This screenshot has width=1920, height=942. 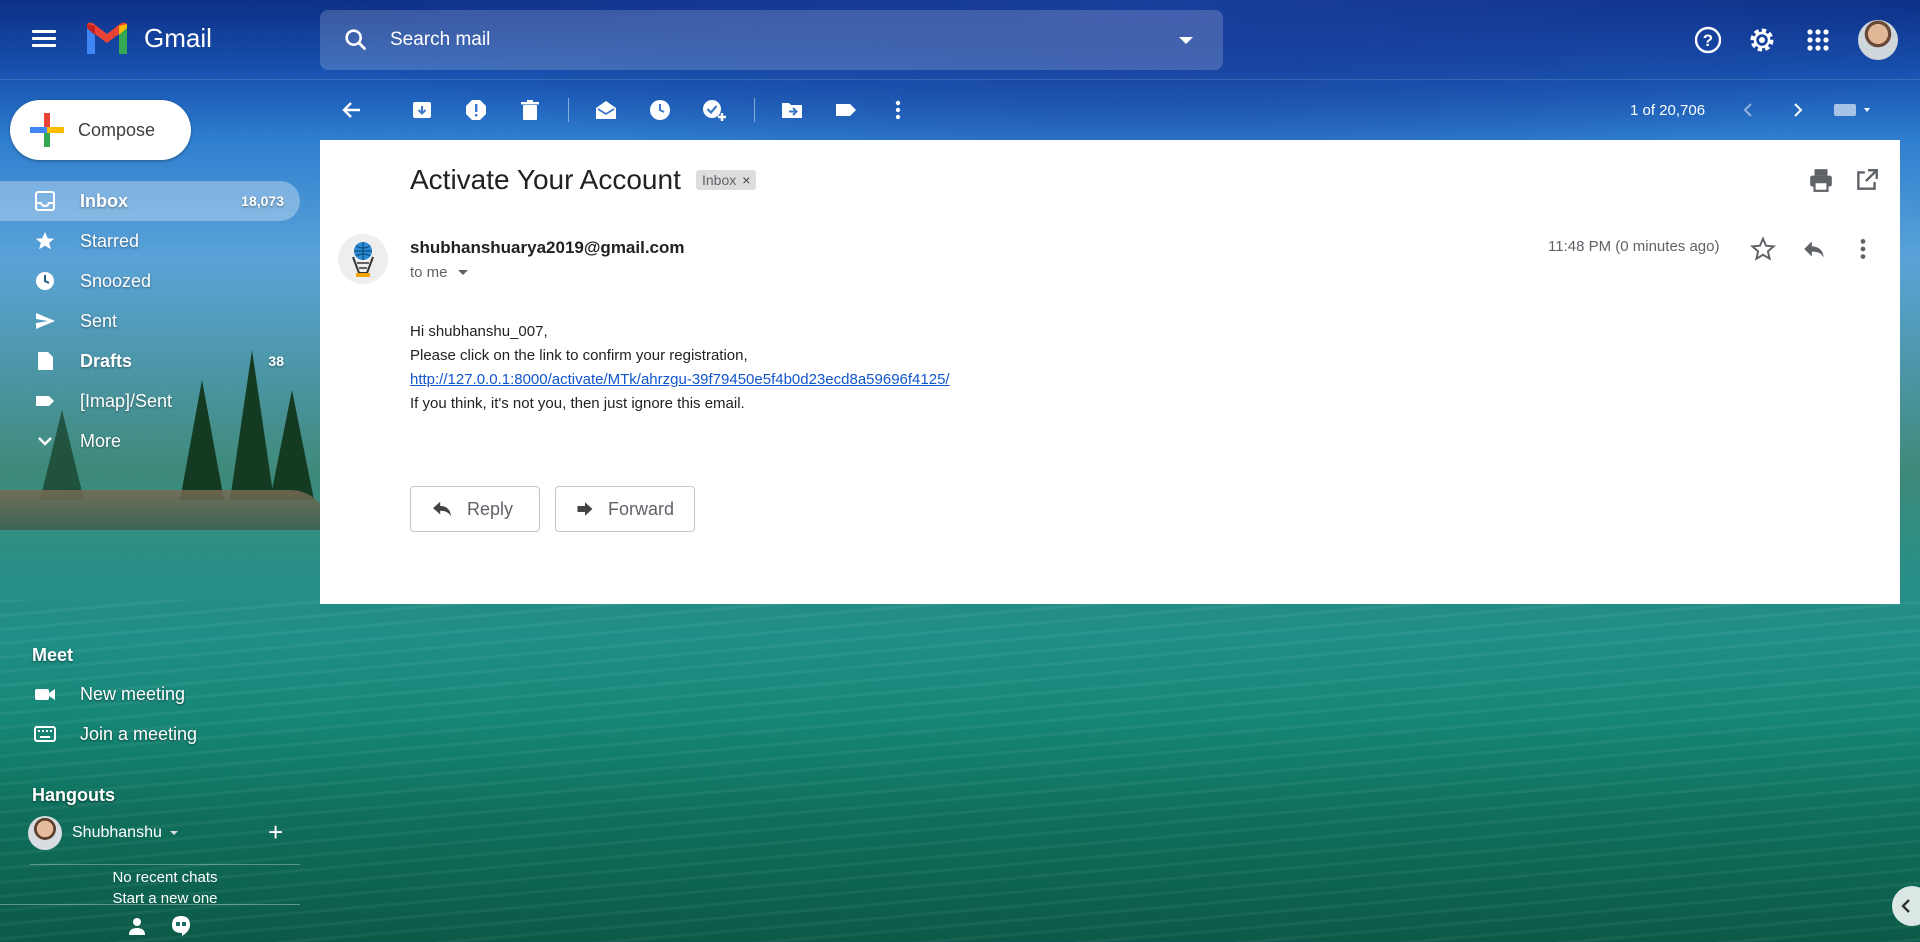 What do you see at coordinates (137, 926) in the screenshot?
I see `contacts-person-icon` at bounding box center [137, 926].